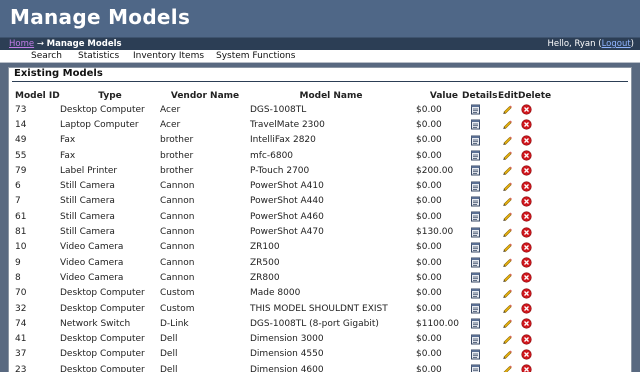 This screenshot has width=640, height=372. I want to click on breadcrumb: Home → Manage Models, so click(65, 44).